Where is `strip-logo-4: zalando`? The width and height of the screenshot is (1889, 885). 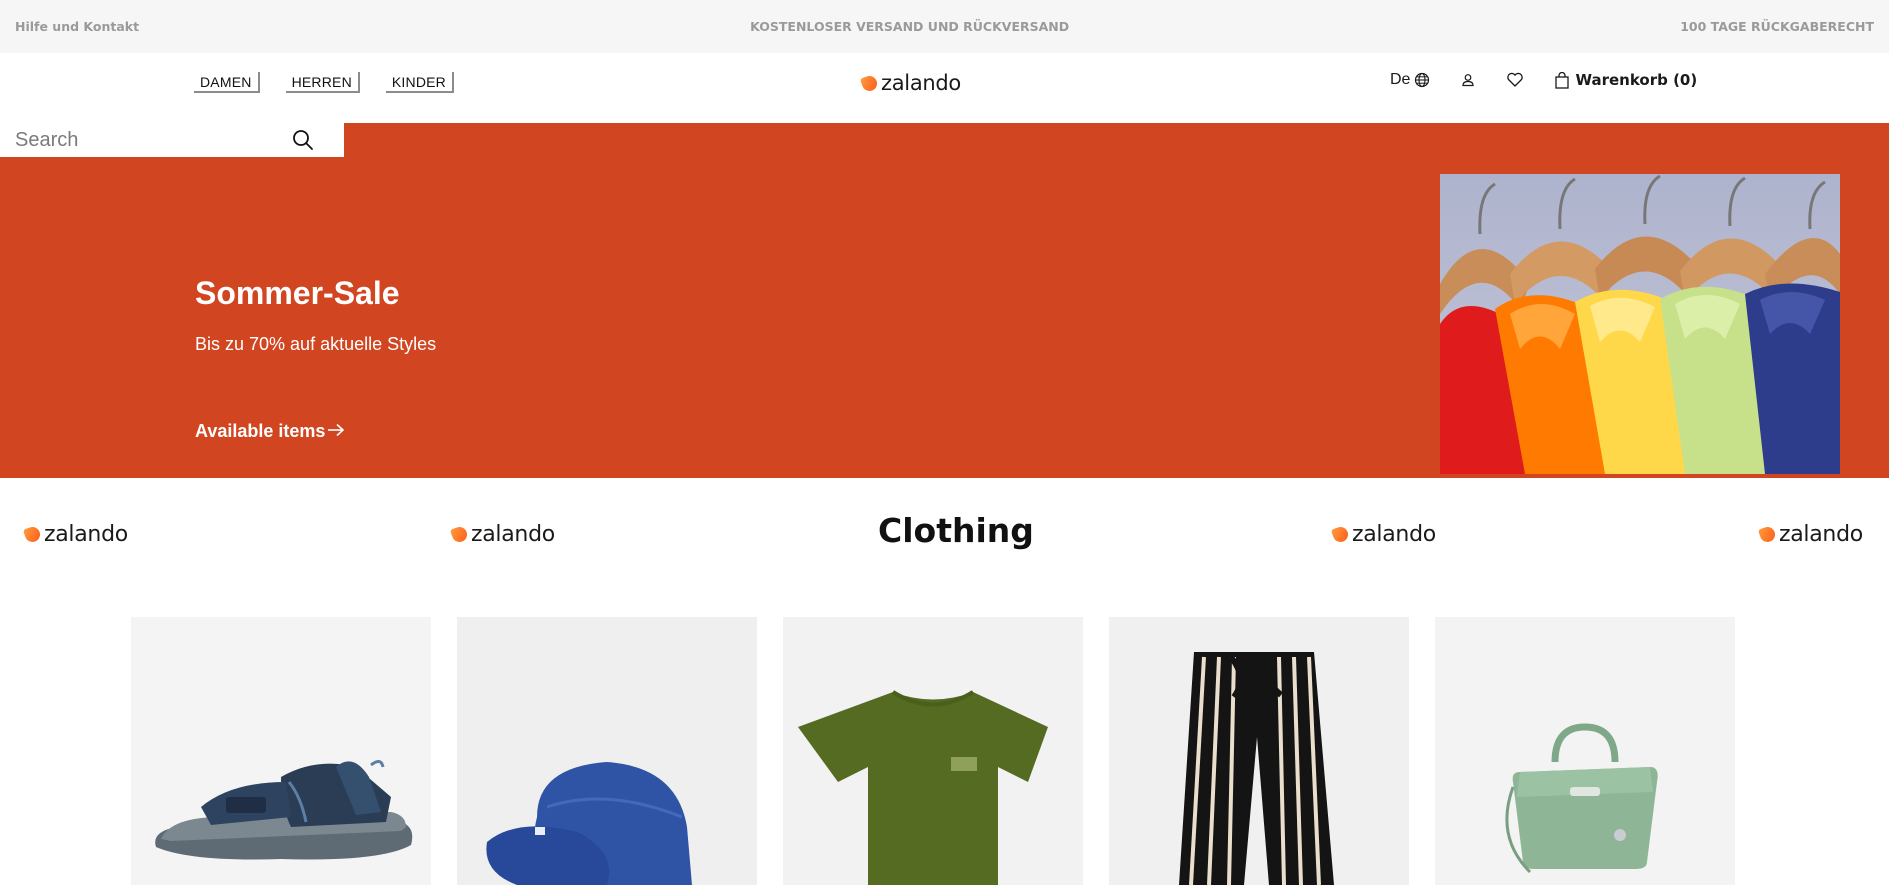 strip-logo-4: zalando is located at coordinates (1810, 534).